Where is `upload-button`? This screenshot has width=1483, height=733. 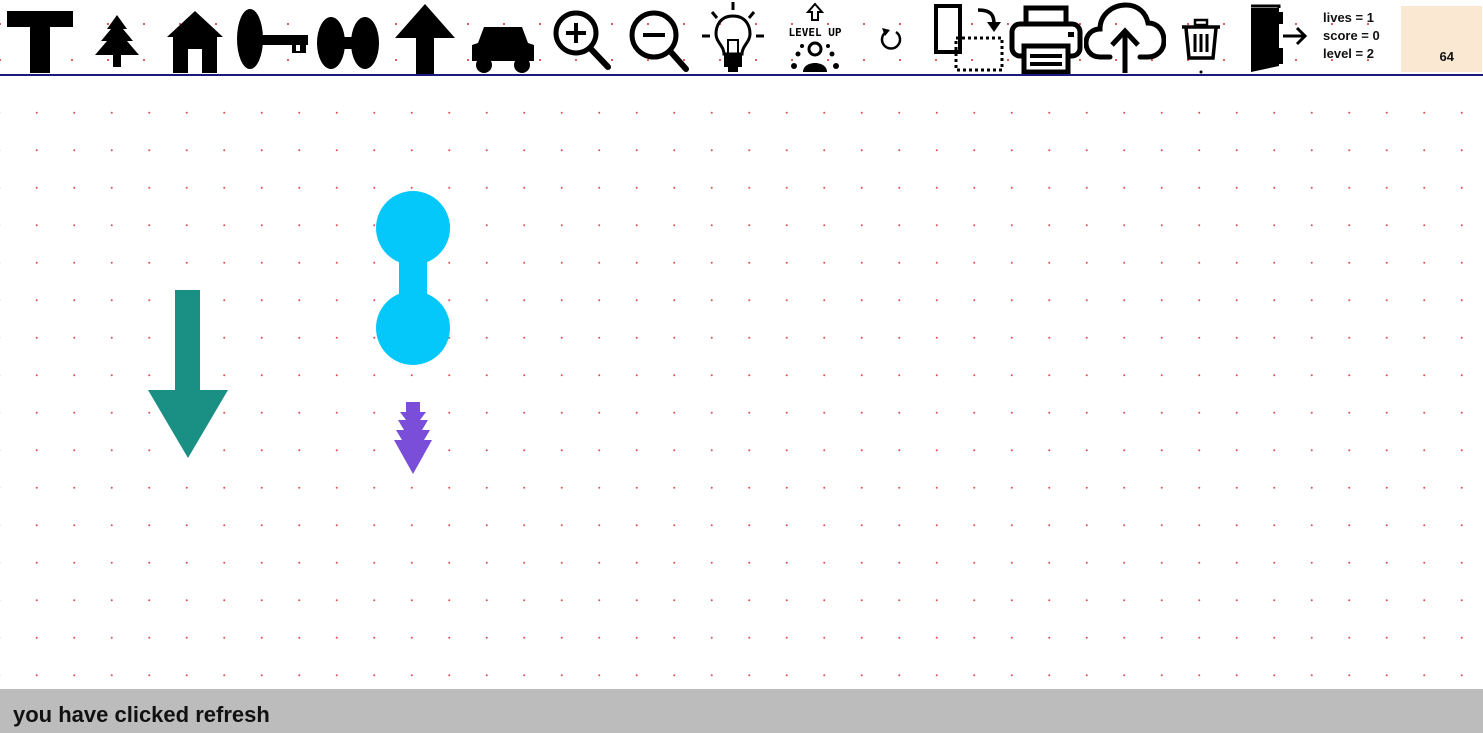 upload-button is located at coordinates (1125, 38).